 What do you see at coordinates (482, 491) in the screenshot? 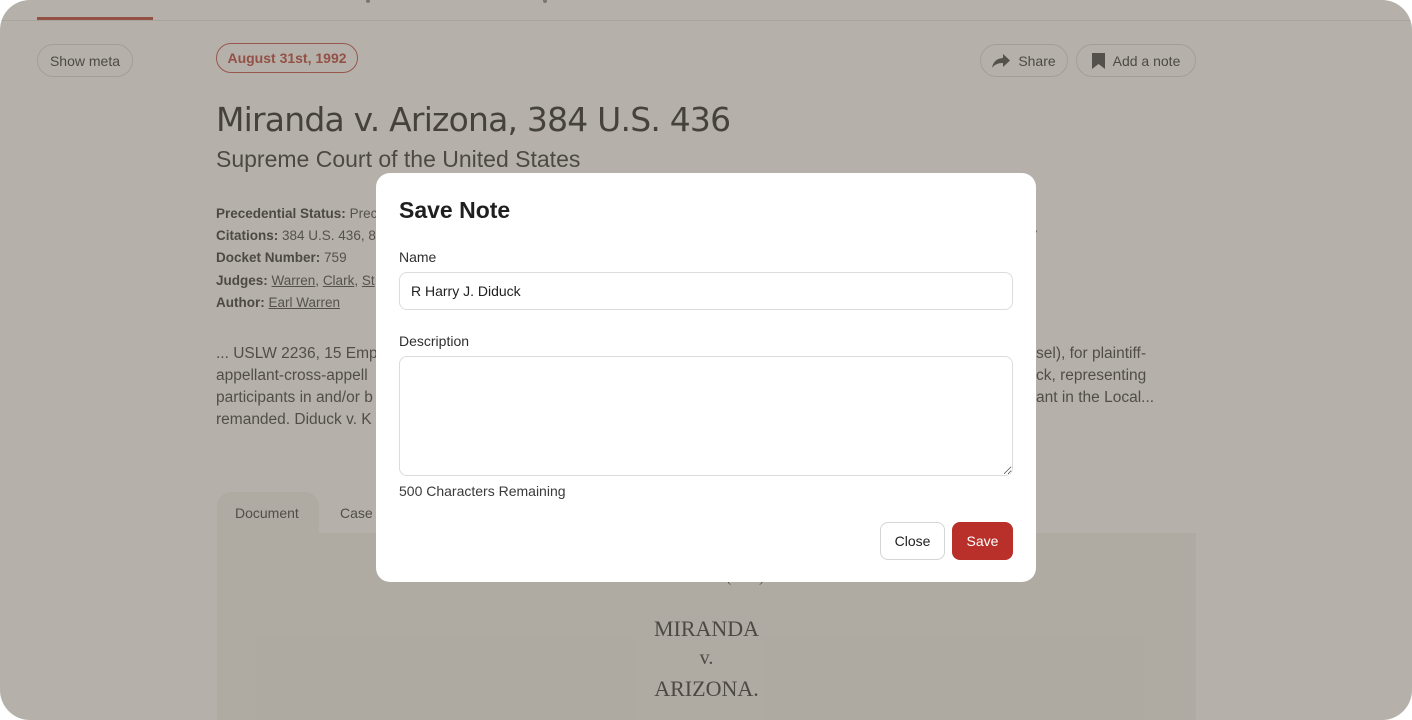
I see `characters-remaining: 500 Characters Remaining` at bounding box center [482, 491].